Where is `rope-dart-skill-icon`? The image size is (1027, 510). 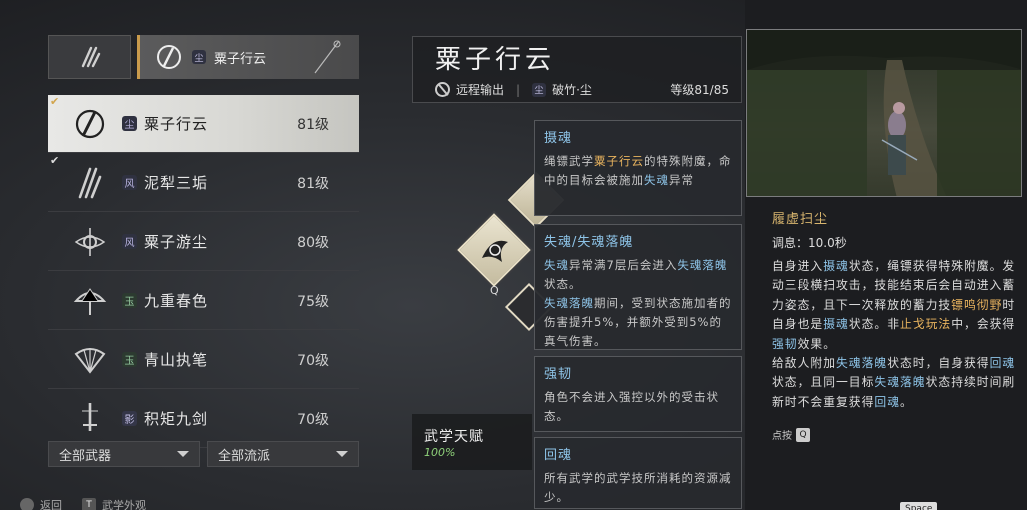
rope-dart-skill-icon is located at coordinates (495, 251).